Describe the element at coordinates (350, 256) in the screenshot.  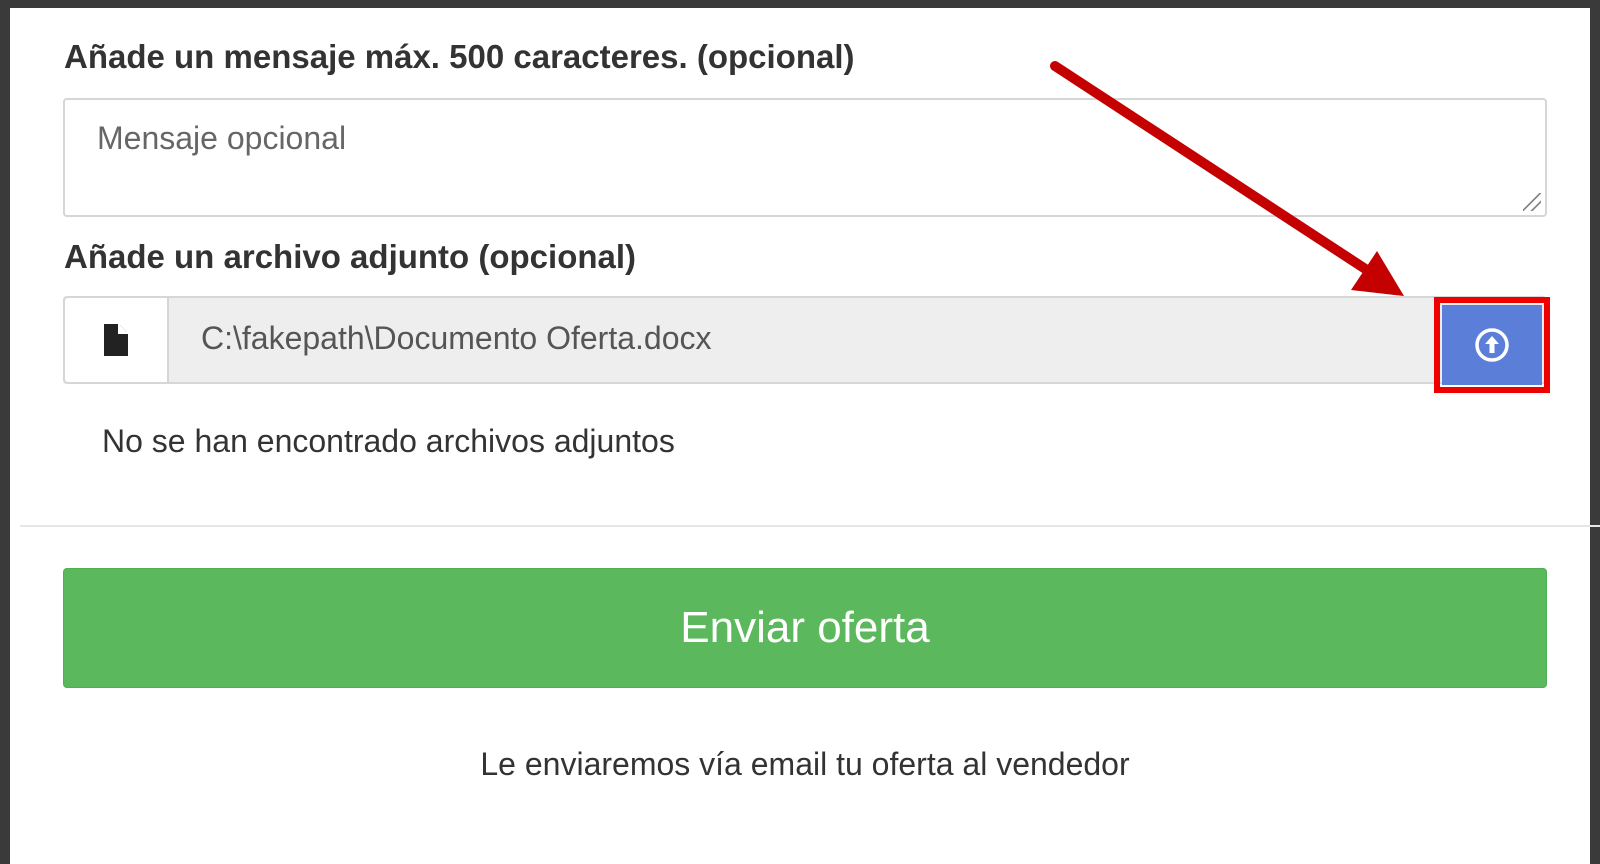
I see `attachment-label: Añade un archivo adjunto (opcional)` at that location.